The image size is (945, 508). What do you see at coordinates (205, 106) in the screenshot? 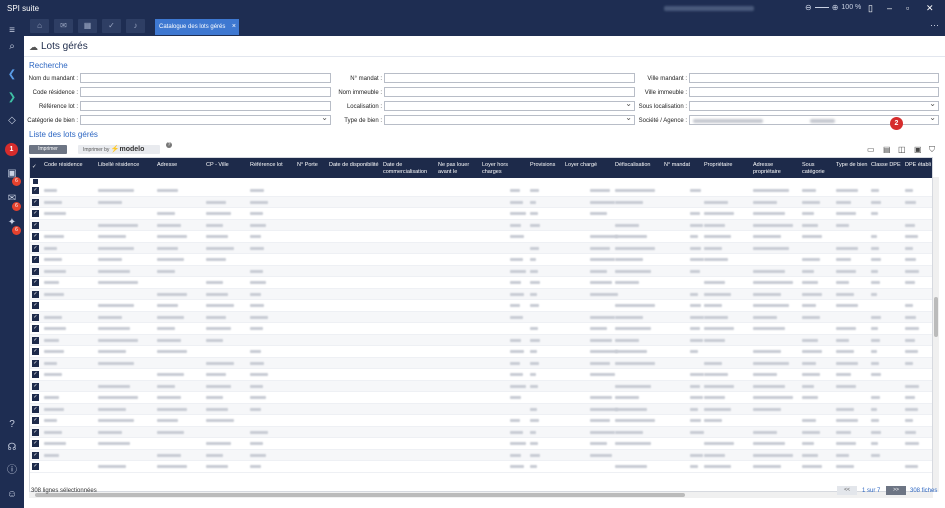
I see `reference-lot-input` at bounding box center [205, 106].